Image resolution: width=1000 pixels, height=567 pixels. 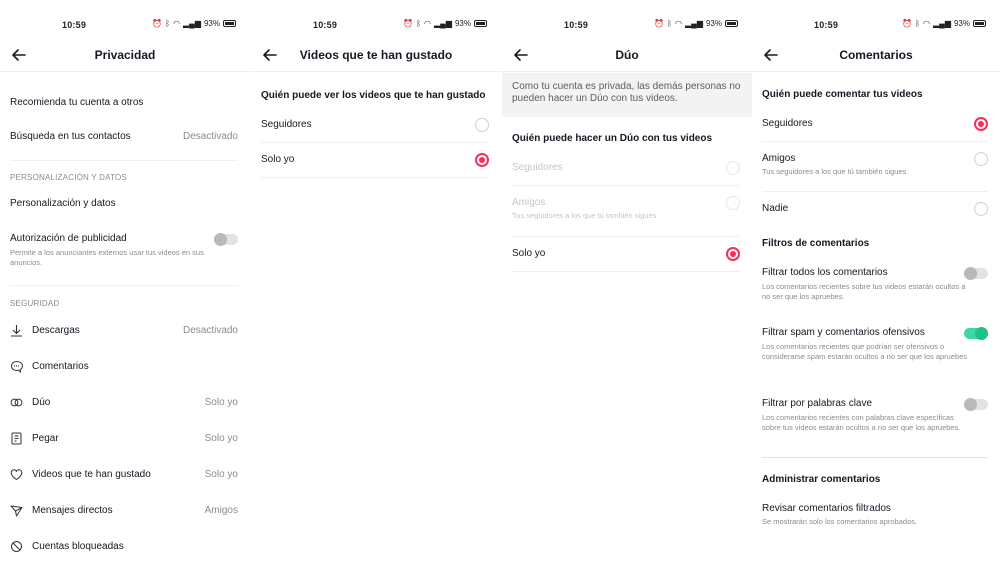 I want to click on filter-keywords-label: Filtrar por palabras clave, so click(x=817, y=403).